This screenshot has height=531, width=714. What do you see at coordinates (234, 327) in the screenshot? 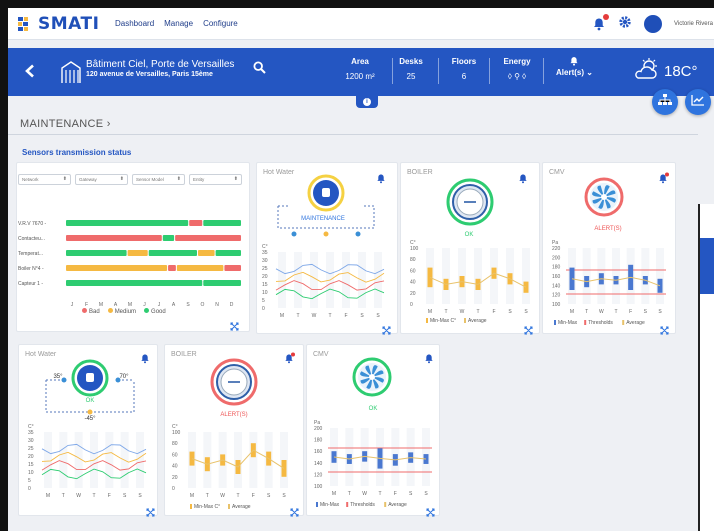
I see `expand-icon` at bounding box center [234, 327].